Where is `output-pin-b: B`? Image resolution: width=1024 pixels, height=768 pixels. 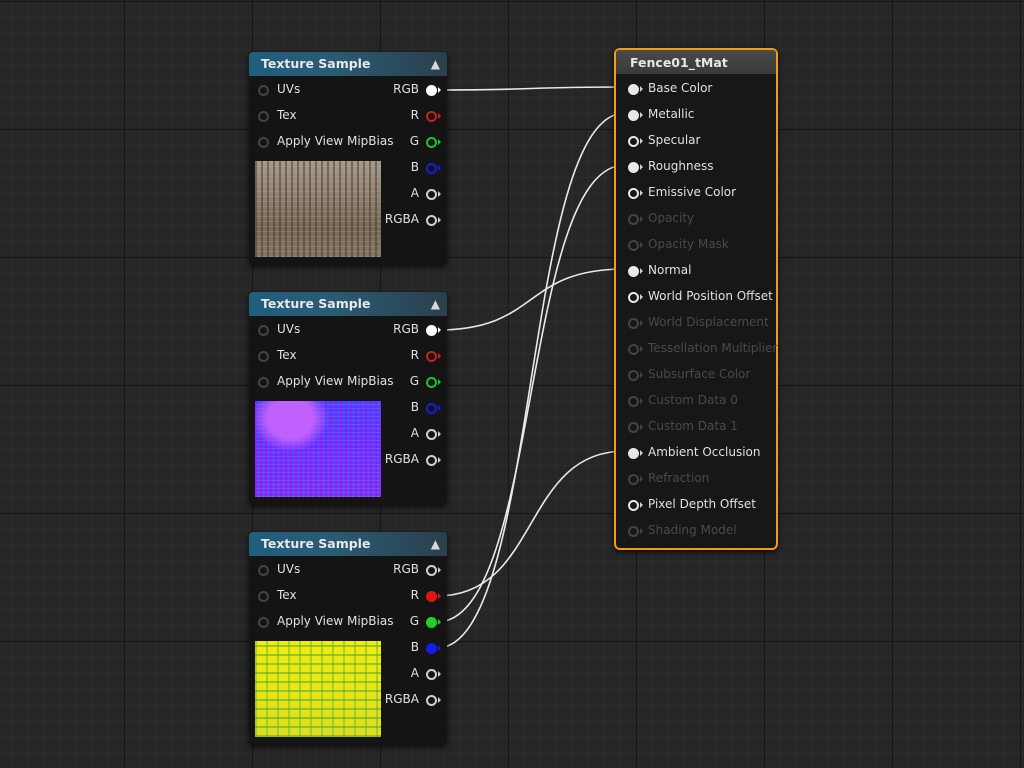 output-pin-b: B is located at coordinates (414, 167).